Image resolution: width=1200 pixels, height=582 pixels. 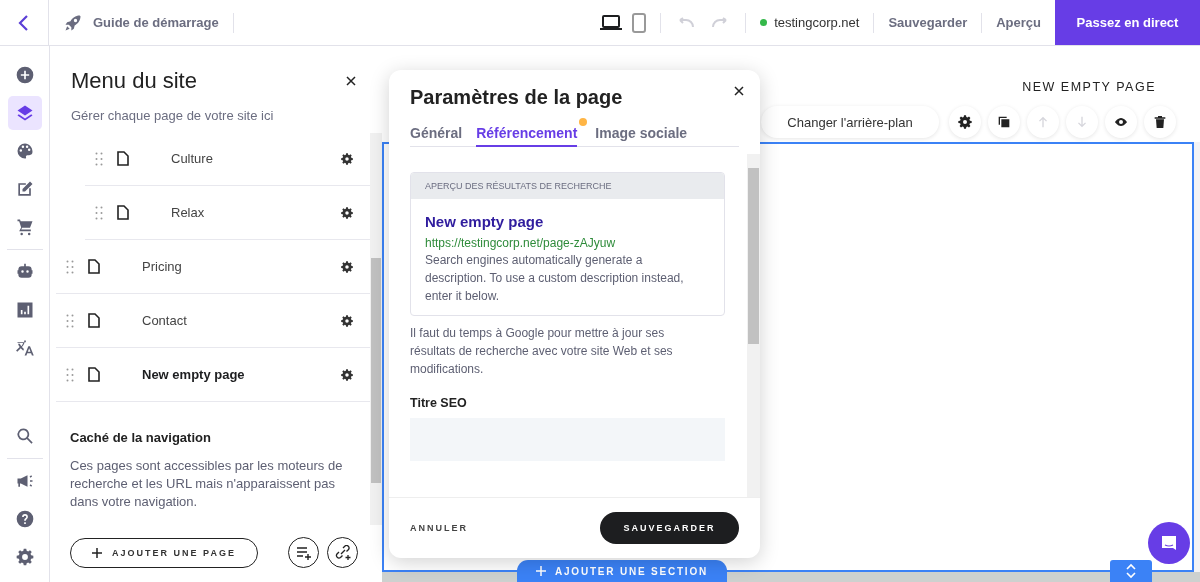 What do you see at coordinates (810, 22) in the screenshot?
I see `domain-link: testingcorp.net` at bounding box center [810, 22].